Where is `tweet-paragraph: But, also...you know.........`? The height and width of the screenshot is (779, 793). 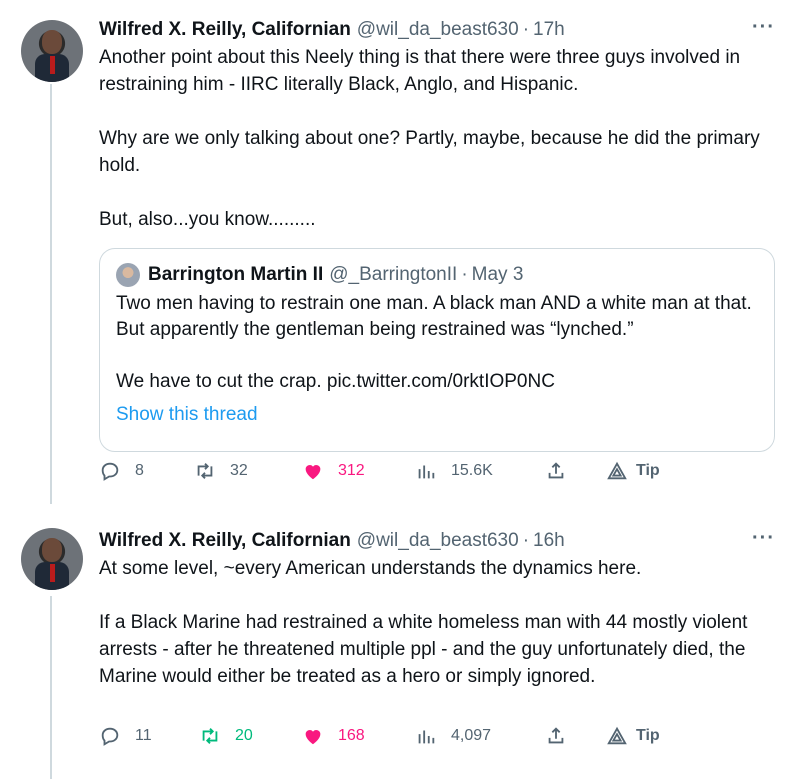
tweet-paragraph: But, also...you know......... is located at coordinates (207, 219).